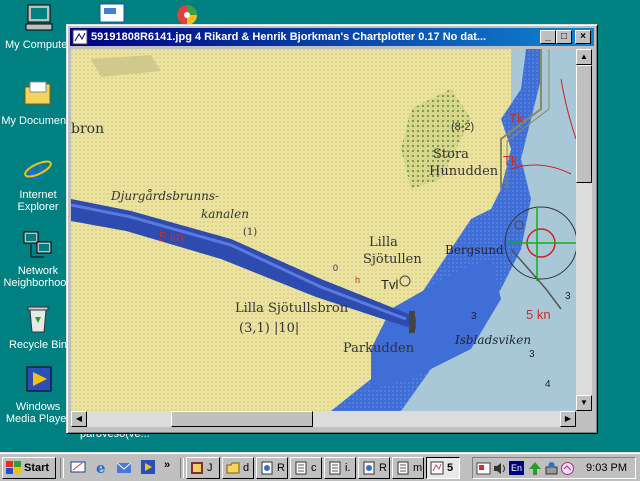 This screenshot has width=640, height=481. What do you see at coordinates (483, 468) in the screenshot?
I see `tray-app-icon` at bounding box center [483, 468].